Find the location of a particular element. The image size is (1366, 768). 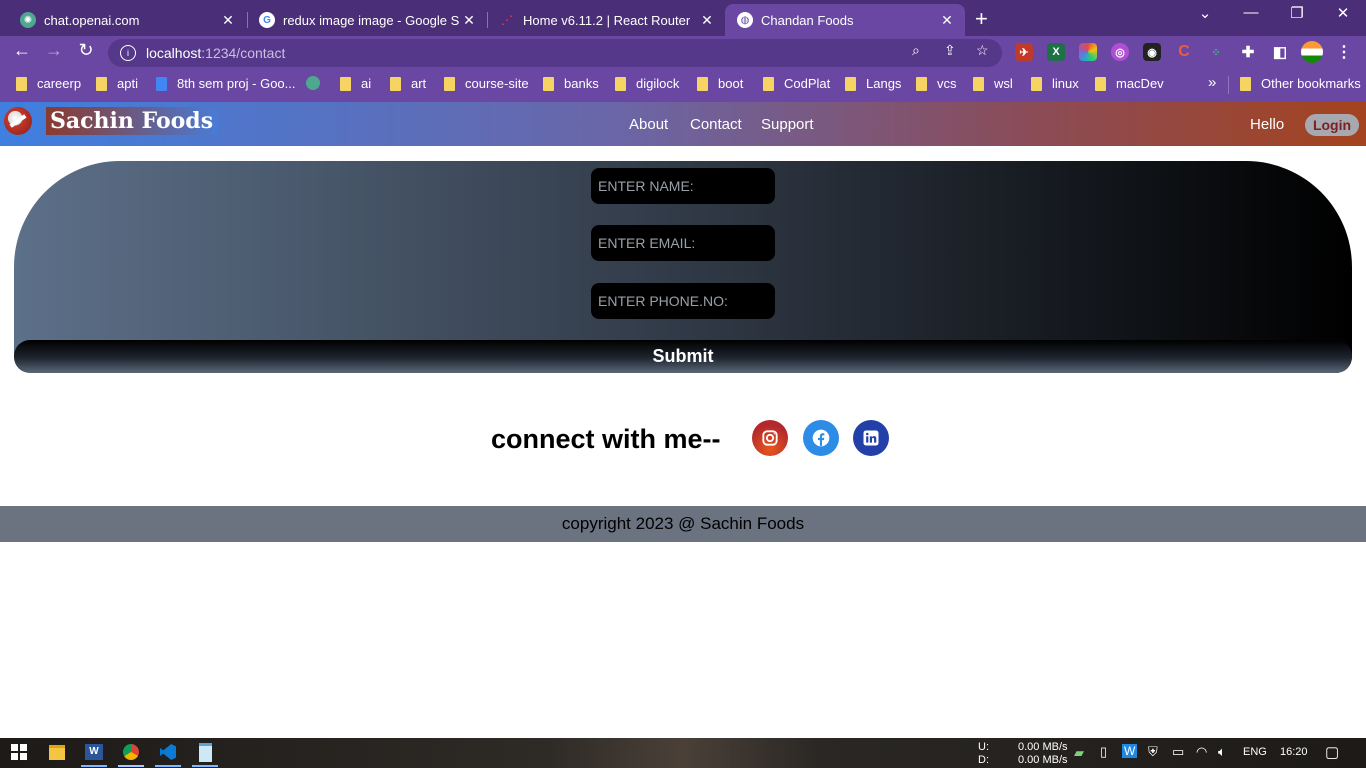

name-input is located at coordinates (683, 186).